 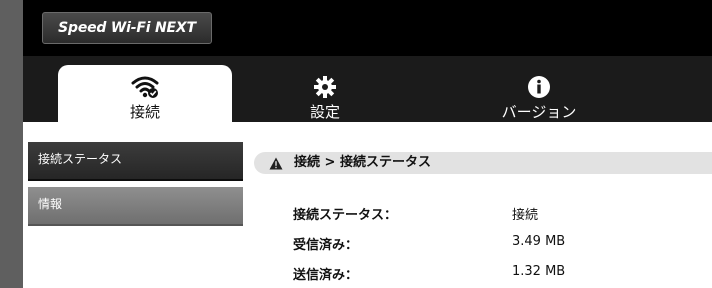 I want to click on tab-connect: 接続, so click(x=145, y=93).